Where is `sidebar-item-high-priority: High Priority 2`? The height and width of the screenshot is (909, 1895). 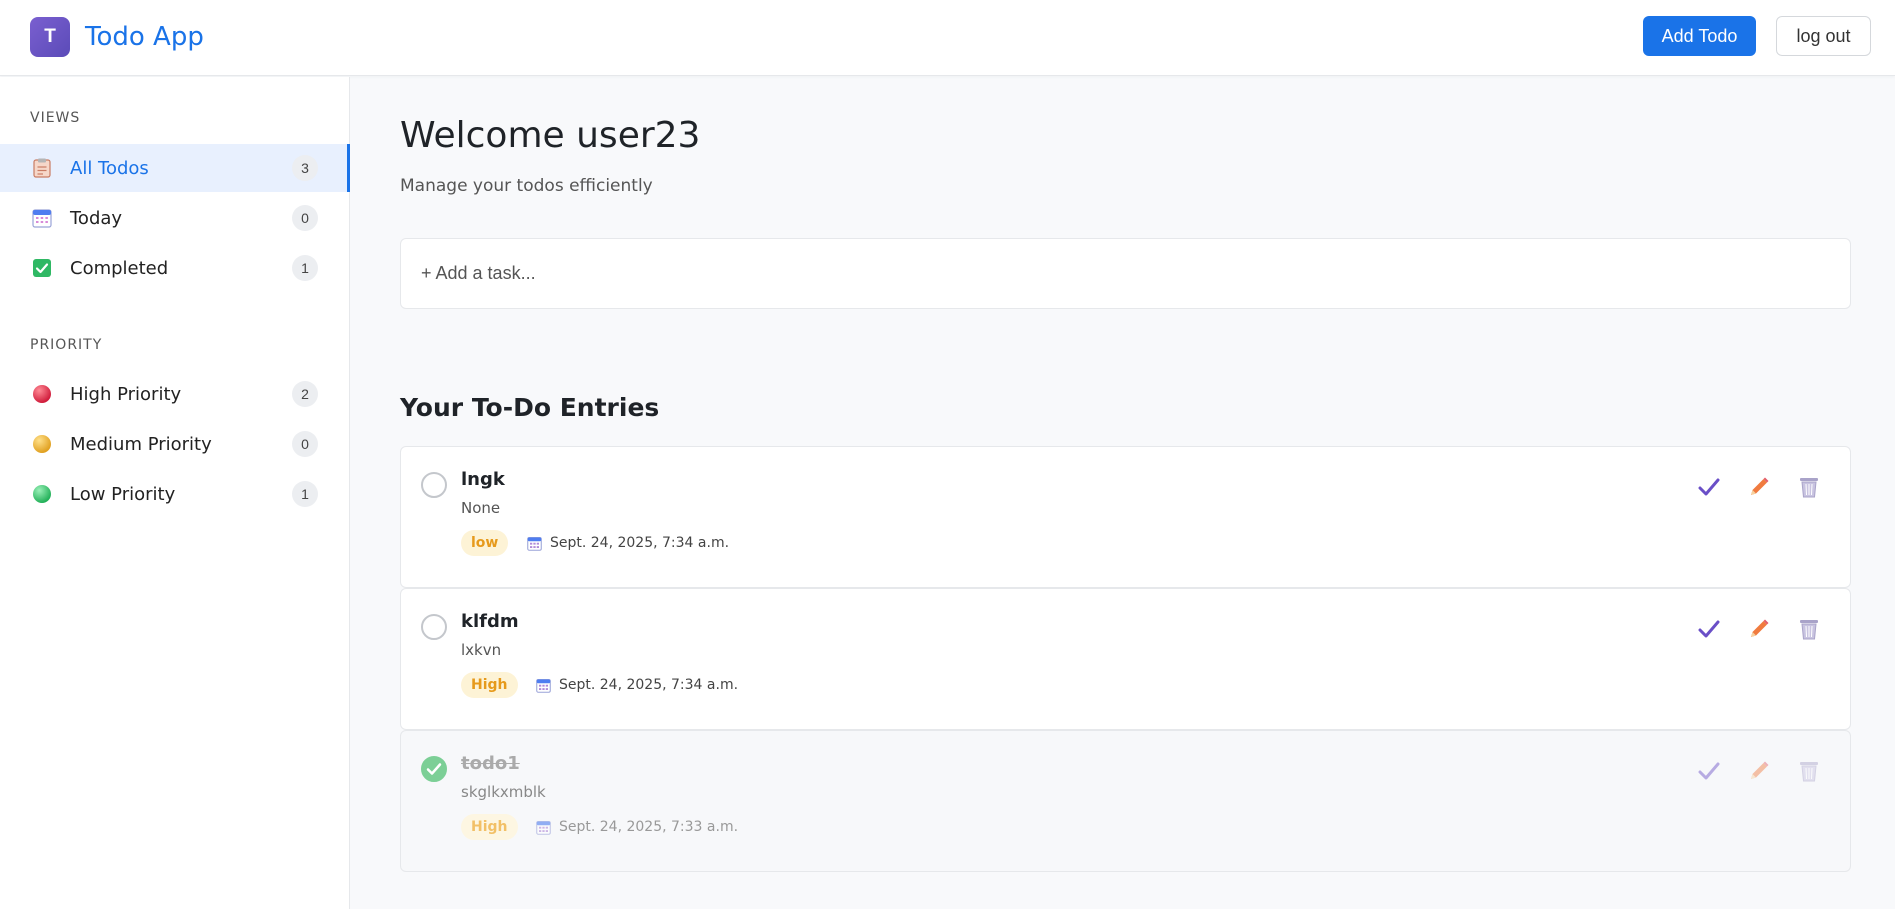
sidebar-item-high-priority: High Priority 2 is located at coordinates (175, 394).